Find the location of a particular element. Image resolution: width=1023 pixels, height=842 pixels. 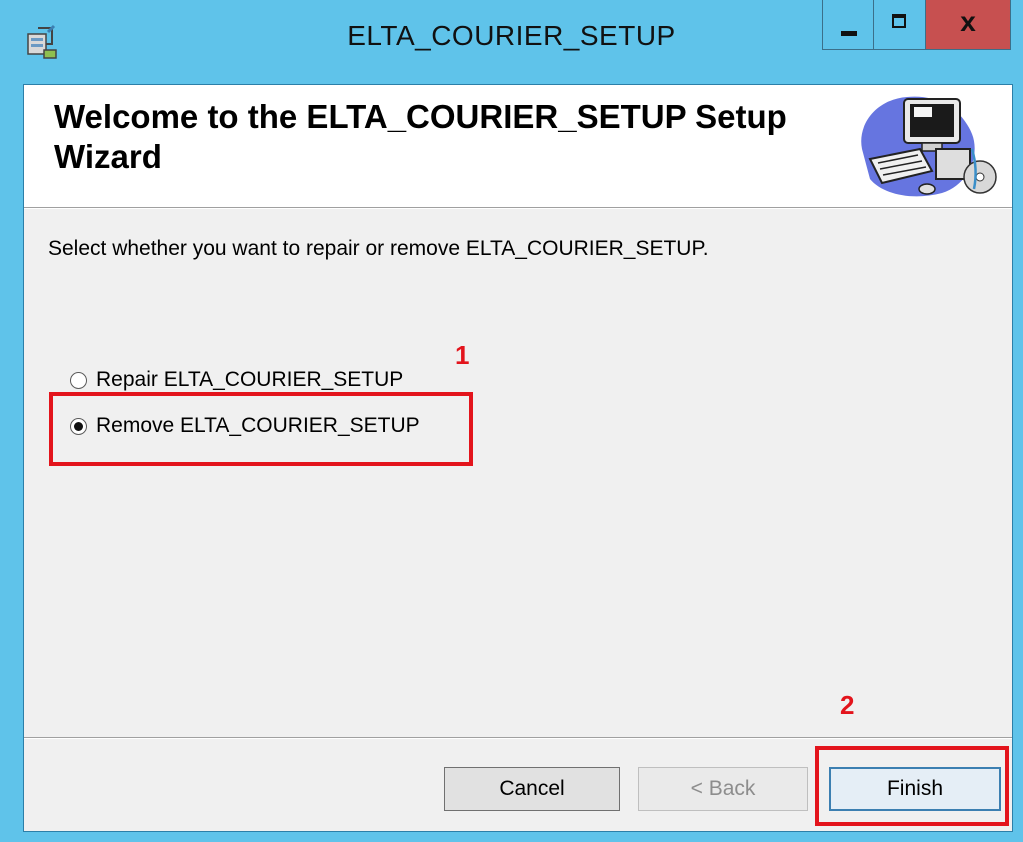

close-icon: x is located at coordinates (968, 21).